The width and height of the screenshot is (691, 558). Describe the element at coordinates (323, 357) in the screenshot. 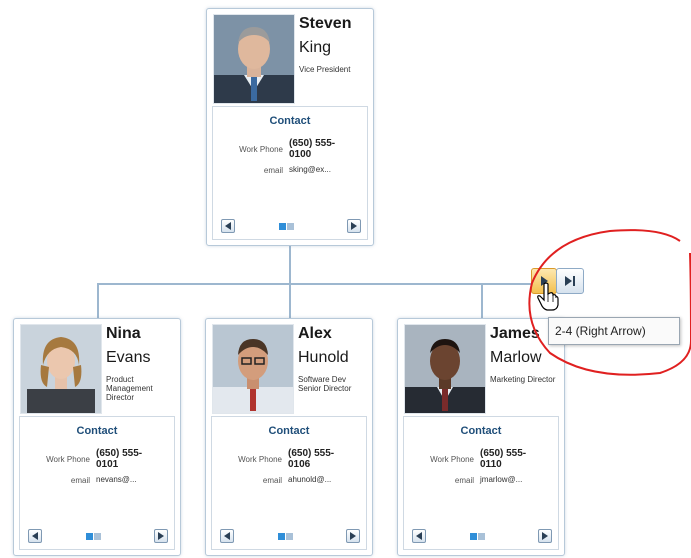

I see `last-name: Hunold` at that location.